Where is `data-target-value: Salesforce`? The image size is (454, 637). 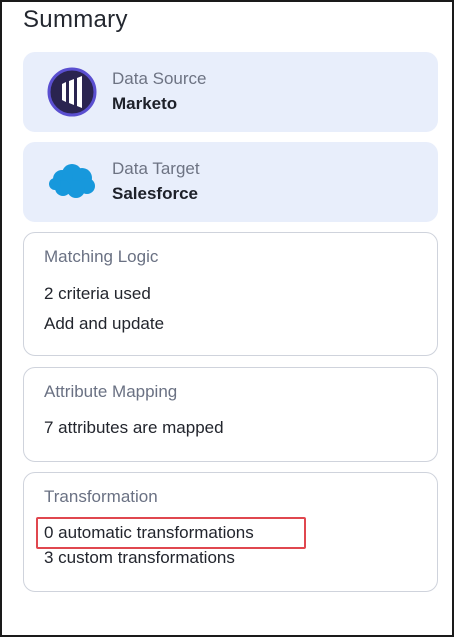
data-target-value: Salesforce is located at coordinates (155, 193).